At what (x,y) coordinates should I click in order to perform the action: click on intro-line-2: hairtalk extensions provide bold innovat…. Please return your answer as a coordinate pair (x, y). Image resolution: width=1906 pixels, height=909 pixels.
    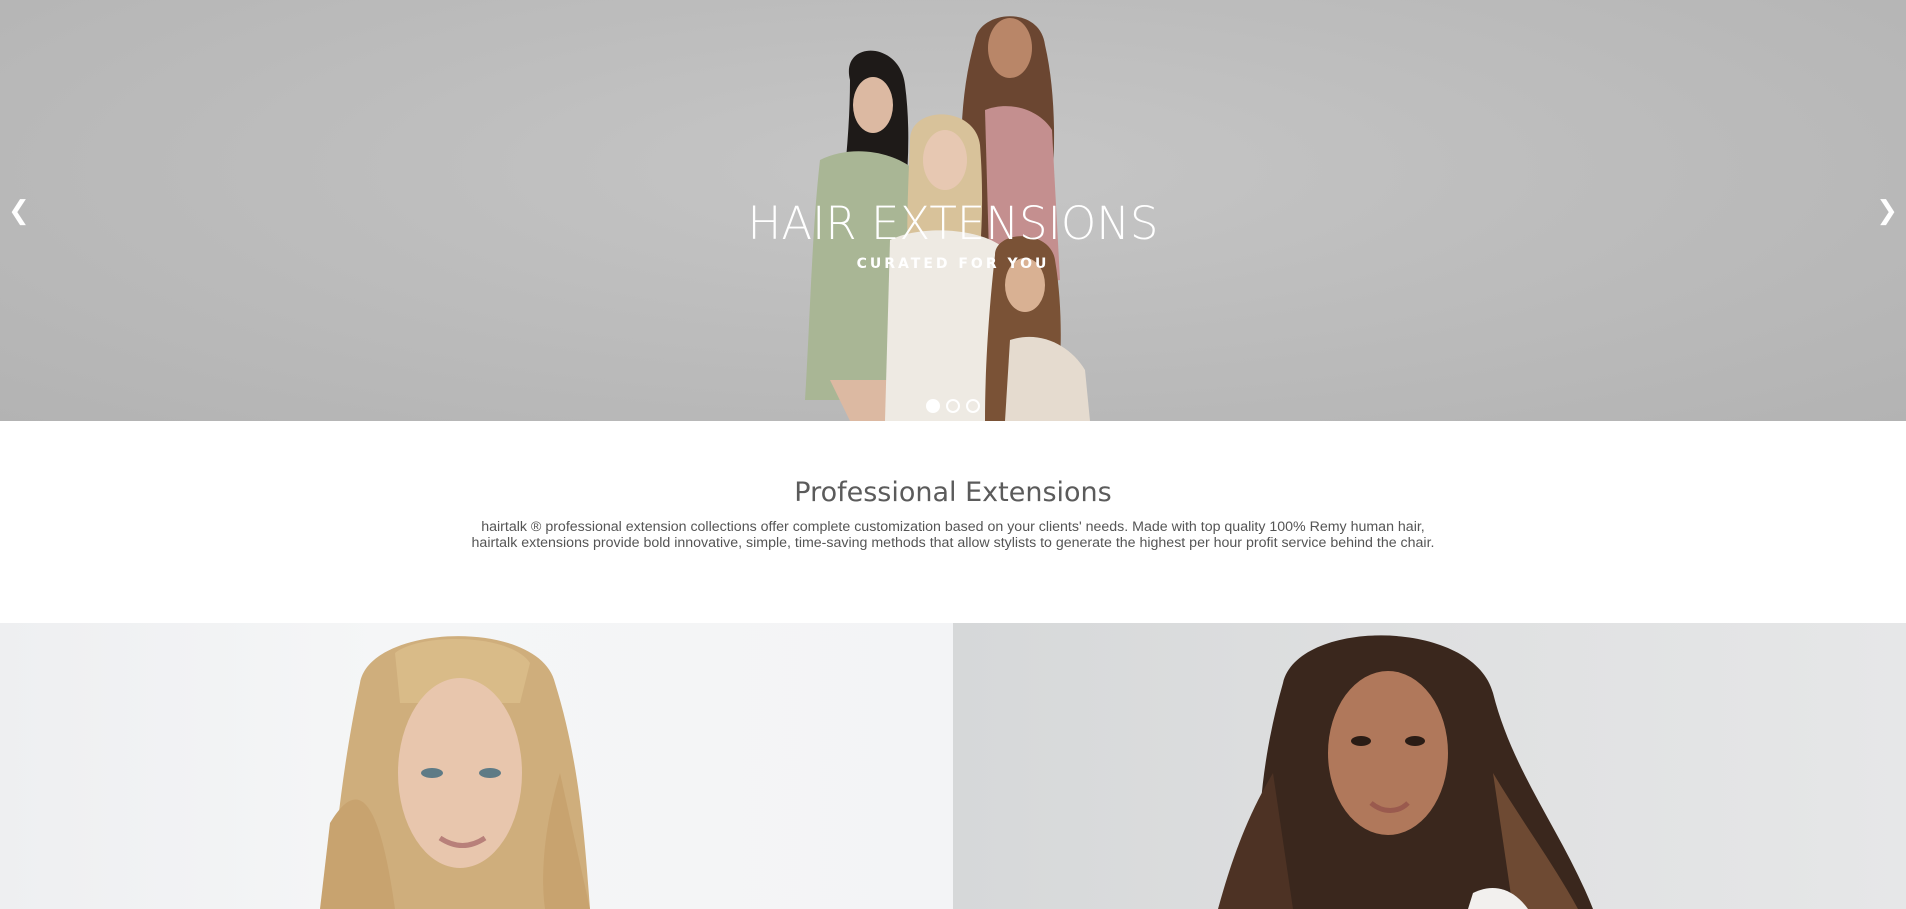
    Looking at the image, I should click on (953, 543).